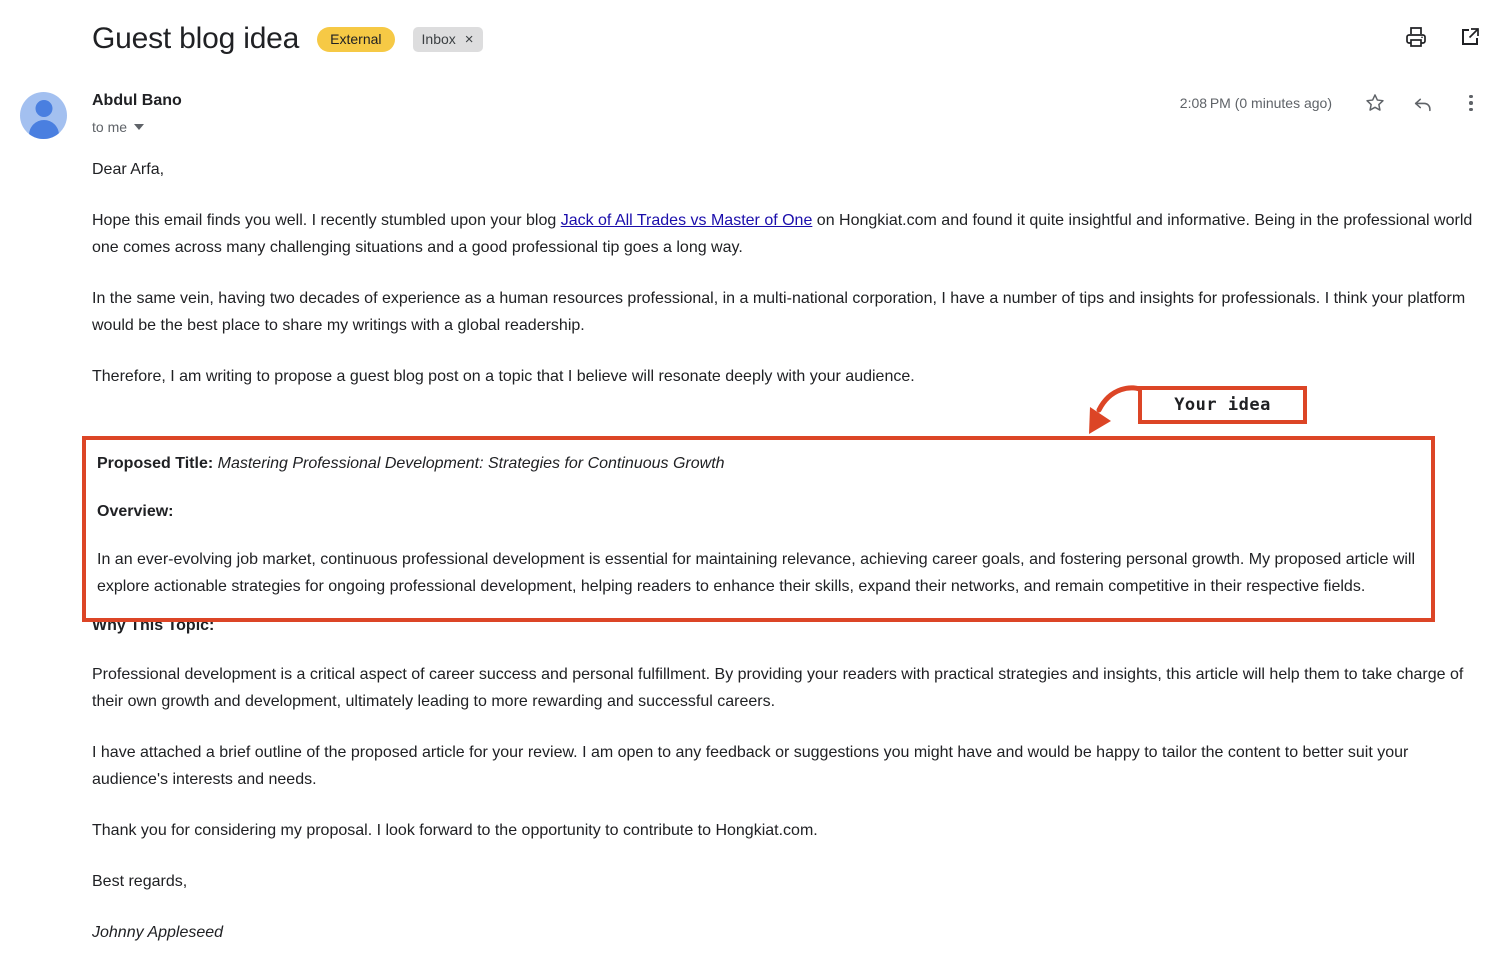  What do you see at coordinates (155, 463) in the screenshot?
I see `proposed-title-label: Proposed Title:` at bounding box center [155, 463].